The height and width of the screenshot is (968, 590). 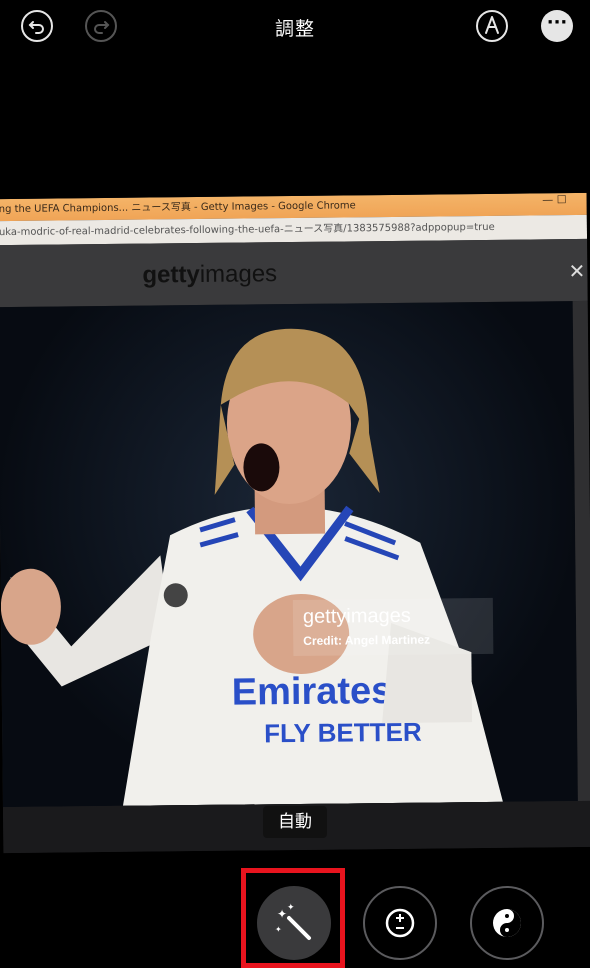 I want to click on more-button: ···, so click(x=557, y=26).